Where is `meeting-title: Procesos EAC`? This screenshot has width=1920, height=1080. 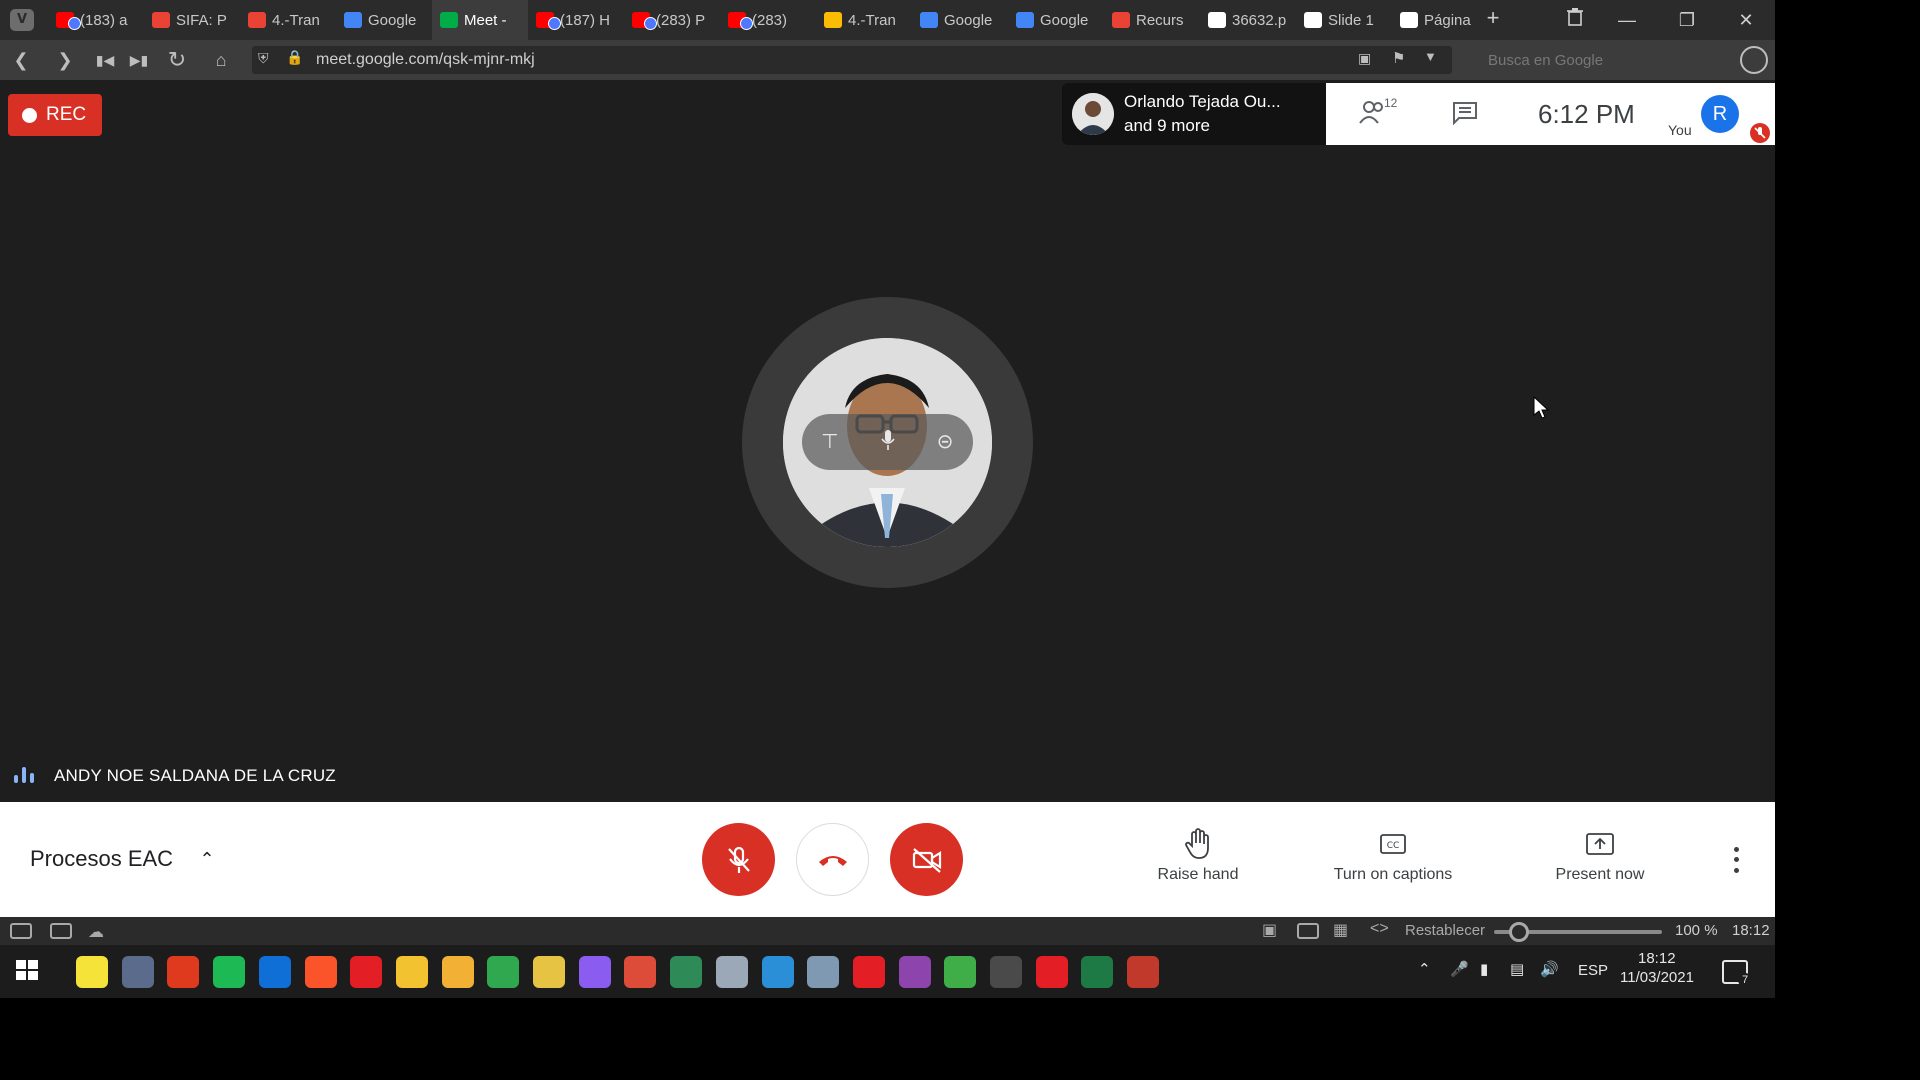 meeting-title: Procesos EAC is located at coordinates (101, 859).